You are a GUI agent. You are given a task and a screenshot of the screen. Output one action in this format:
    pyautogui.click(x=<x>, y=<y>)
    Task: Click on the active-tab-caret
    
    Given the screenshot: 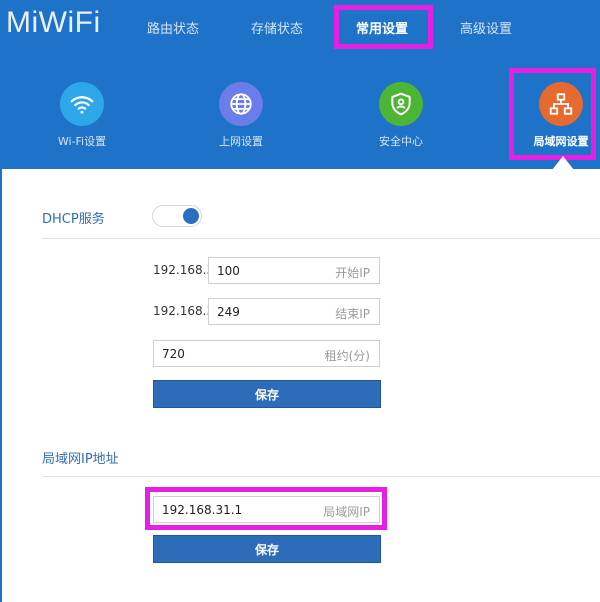 What is the action you would take?
    pyautogui.click(x=563, y=163)
    